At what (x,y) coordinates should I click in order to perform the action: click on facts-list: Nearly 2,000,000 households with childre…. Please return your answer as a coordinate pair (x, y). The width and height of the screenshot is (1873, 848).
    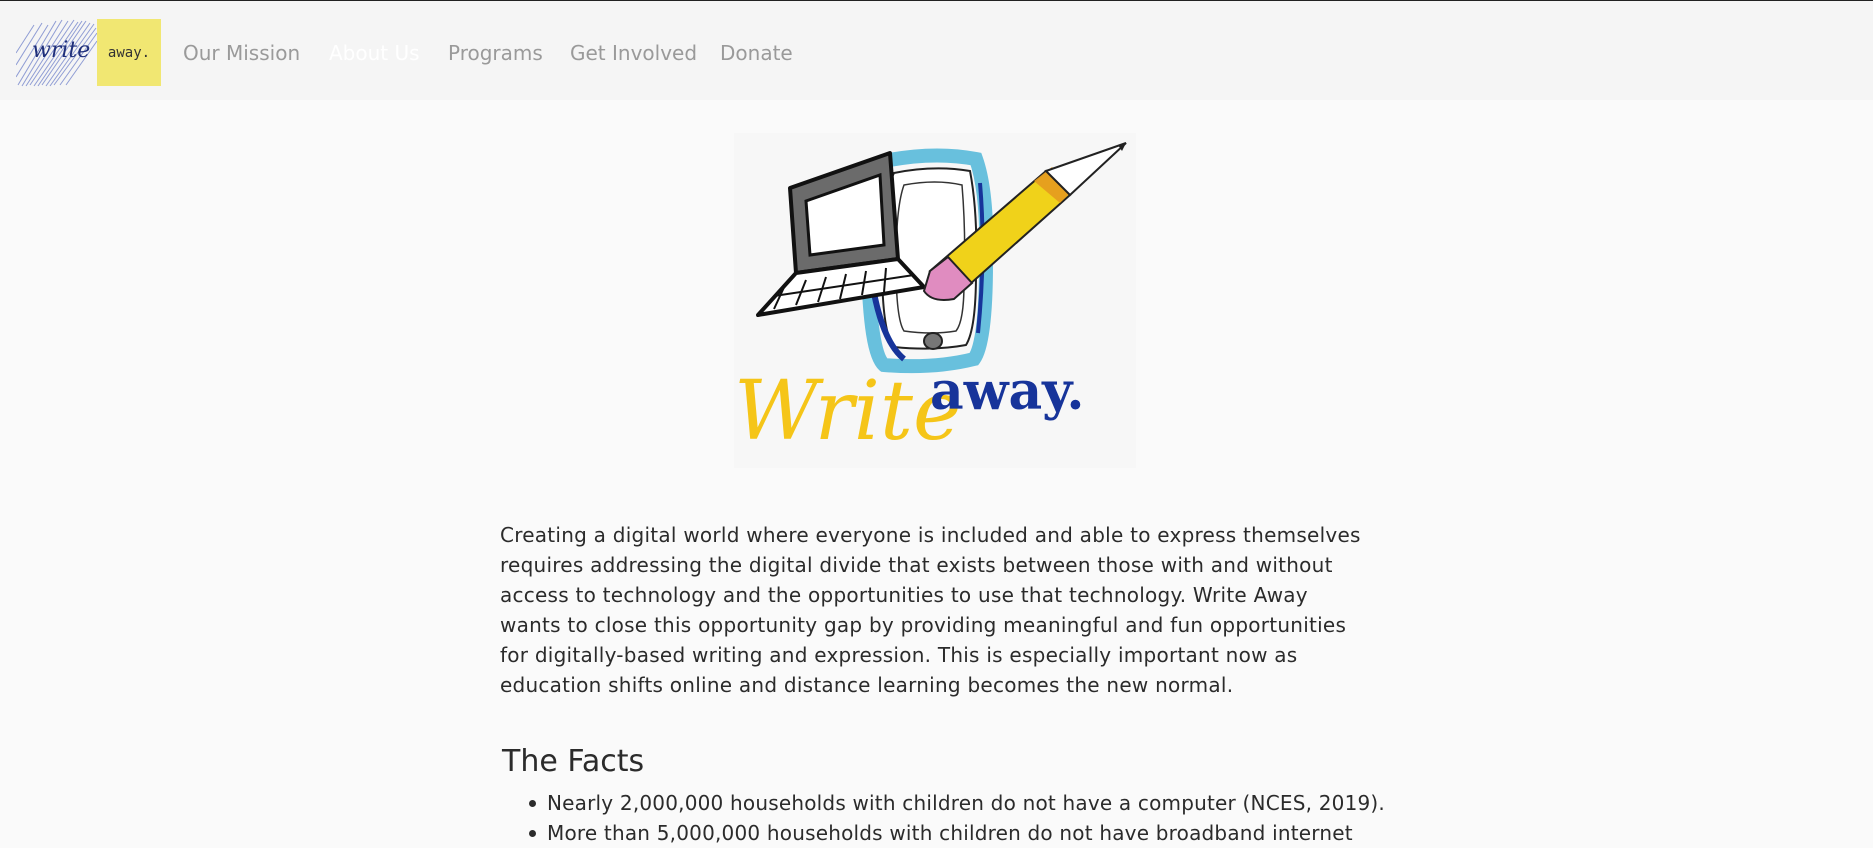
    Looking at the image, I should click on (953, 818).